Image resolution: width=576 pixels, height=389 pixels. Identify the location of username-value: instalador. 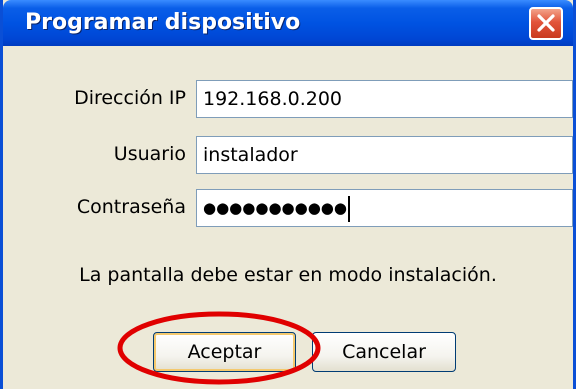
(250, 155).